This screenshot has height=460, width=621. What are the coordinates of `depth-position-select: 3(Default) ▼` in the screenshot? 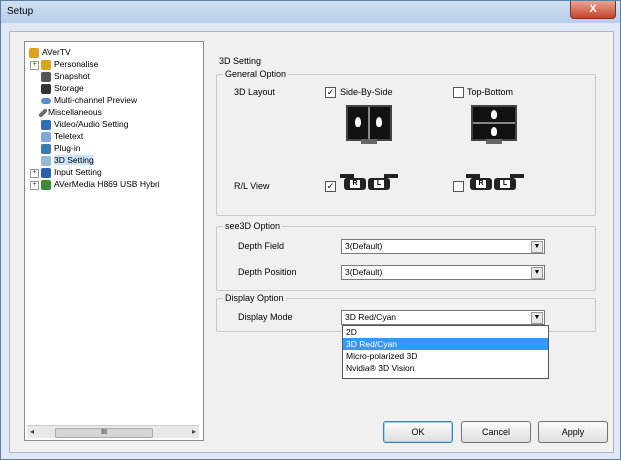 It's located at (443, 272).